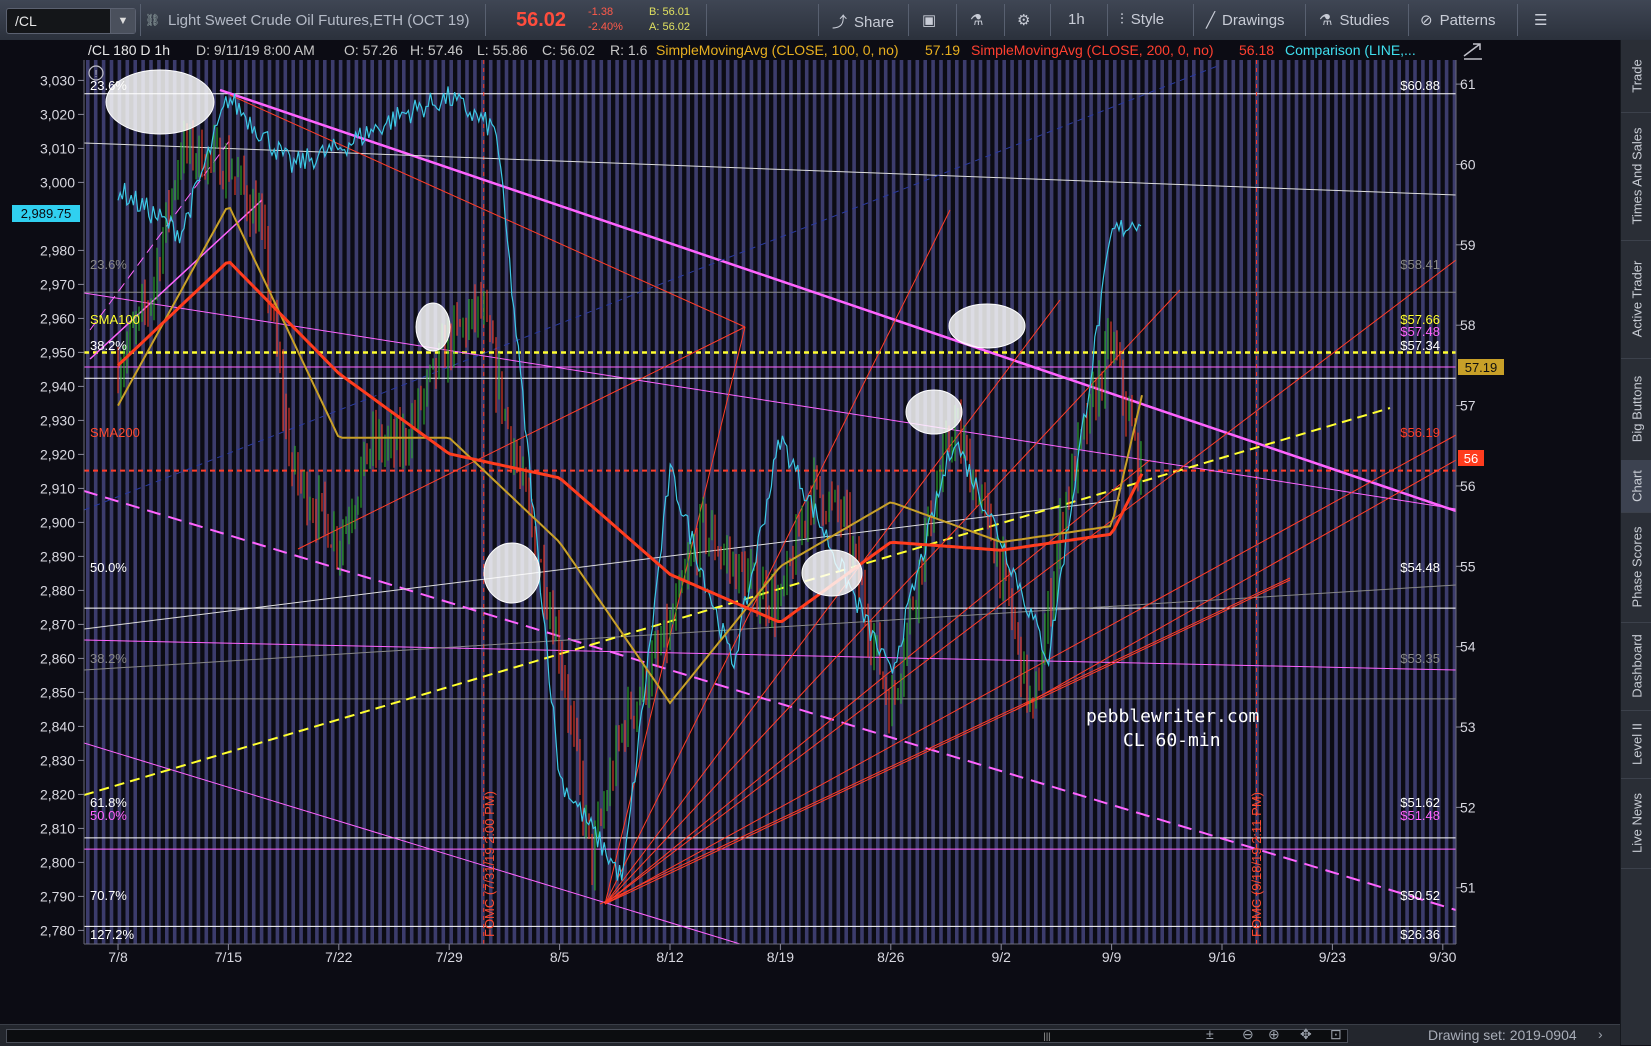  I want to click on studies-button: ⚗ Studies, so click(1354, 20).